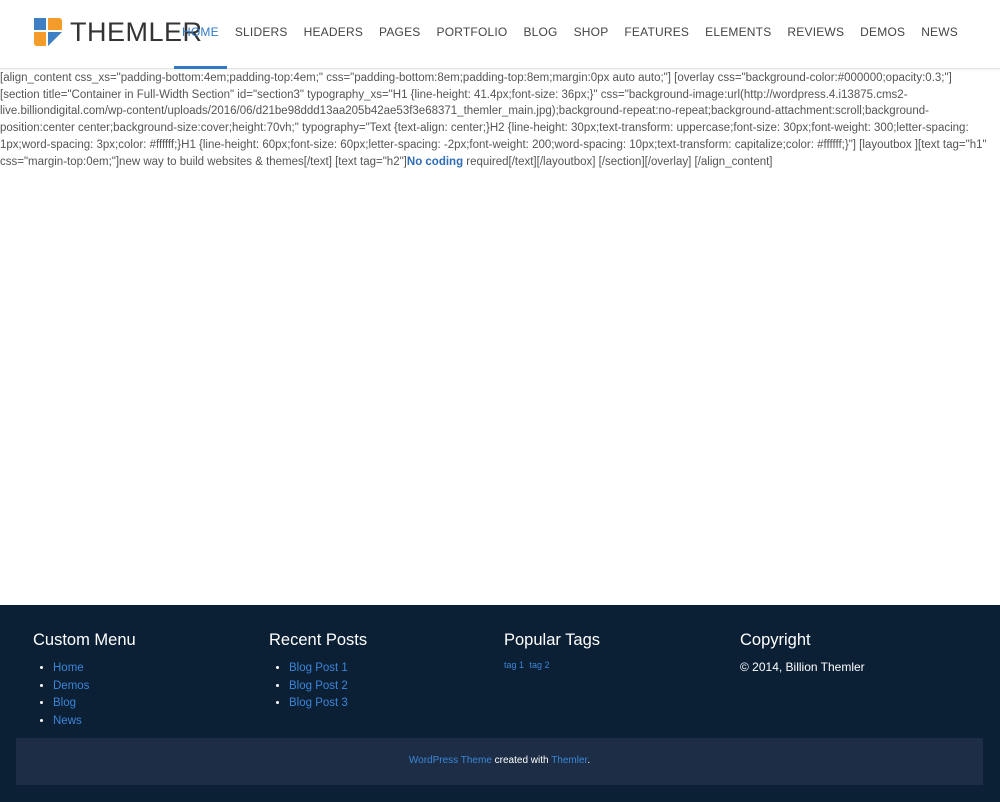 The height and width of the screenshot is (802, 1000). What do you see at coordinates (521, 760) in the screenshot?
I see `created-with-text: created with` at bounding box center [521, 760].